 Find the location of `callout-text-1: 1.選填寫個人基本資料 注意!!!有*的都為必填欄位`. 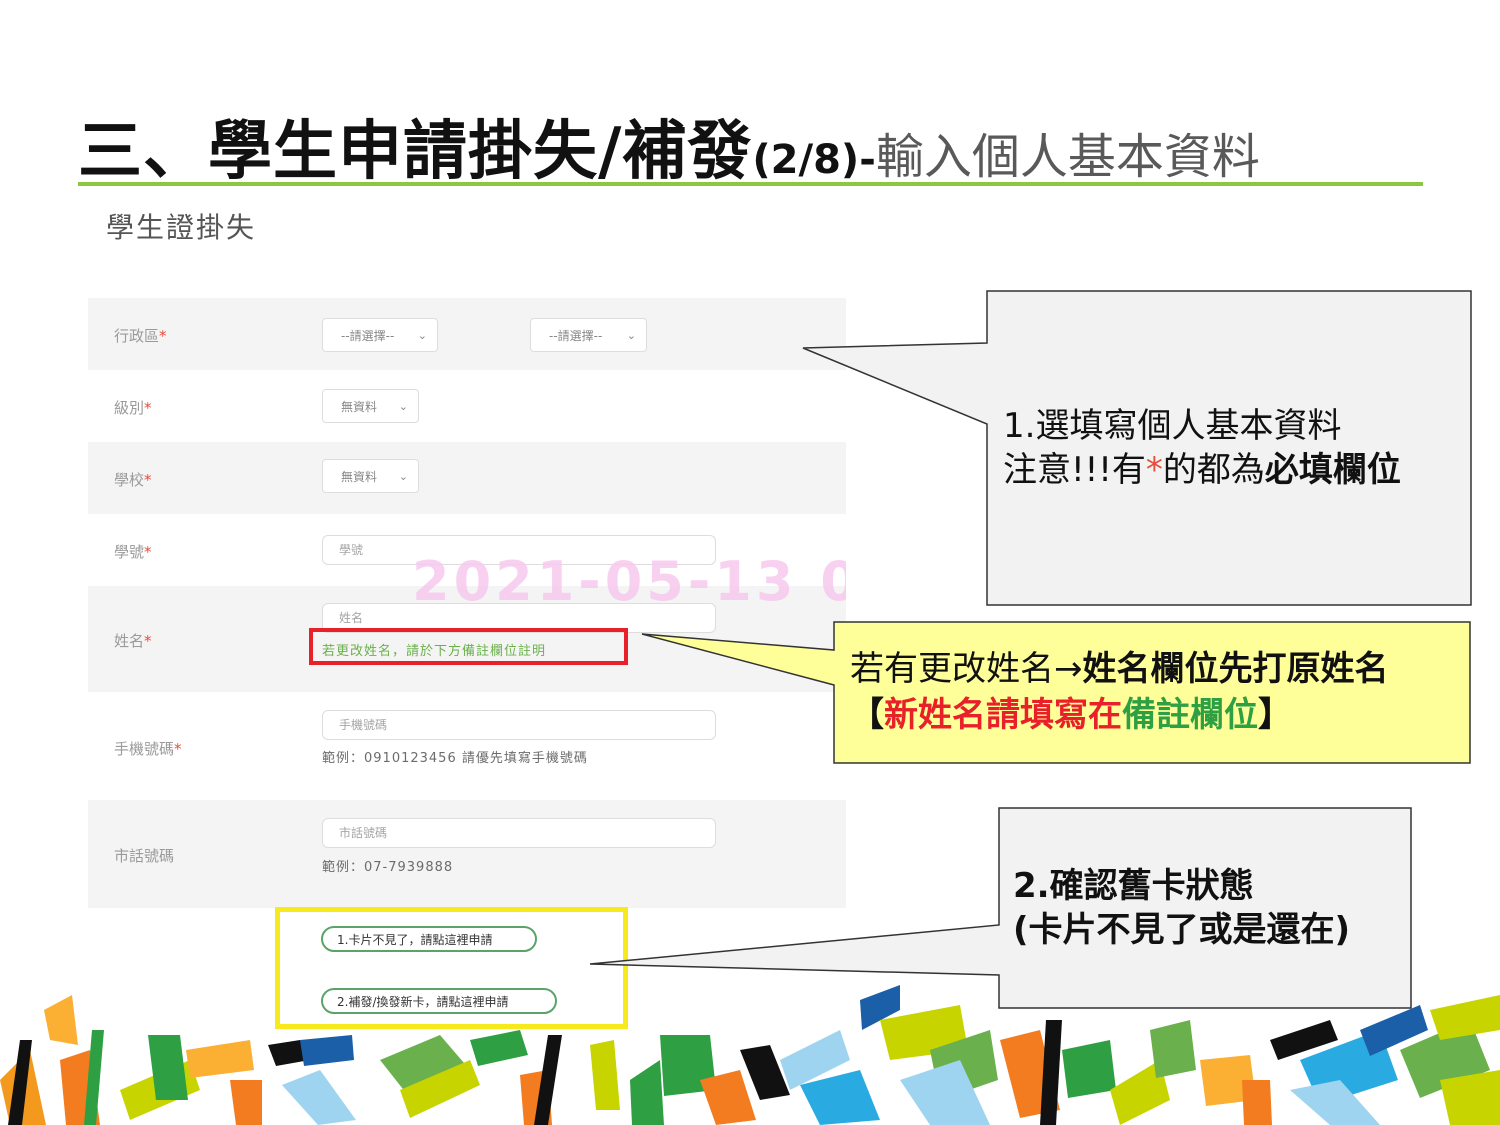

callout-text-1: 1.選填寫個人基本資料 注意!!!有*的都為必填欄位 is located at coordinates (1202, 448).